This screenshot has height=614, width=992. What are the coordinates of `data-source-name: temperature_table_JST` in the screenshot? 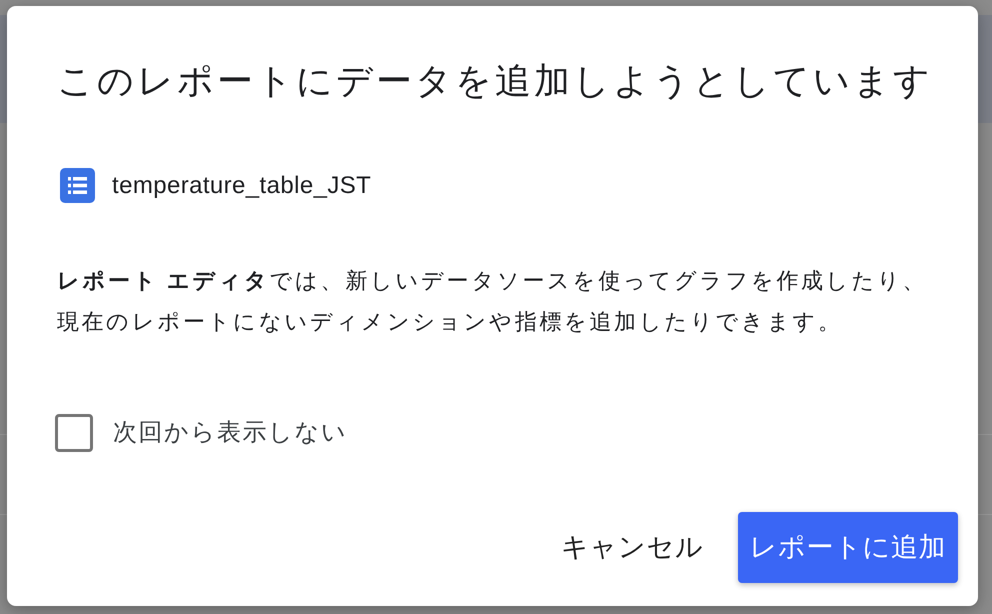 It's located at (242, 185).